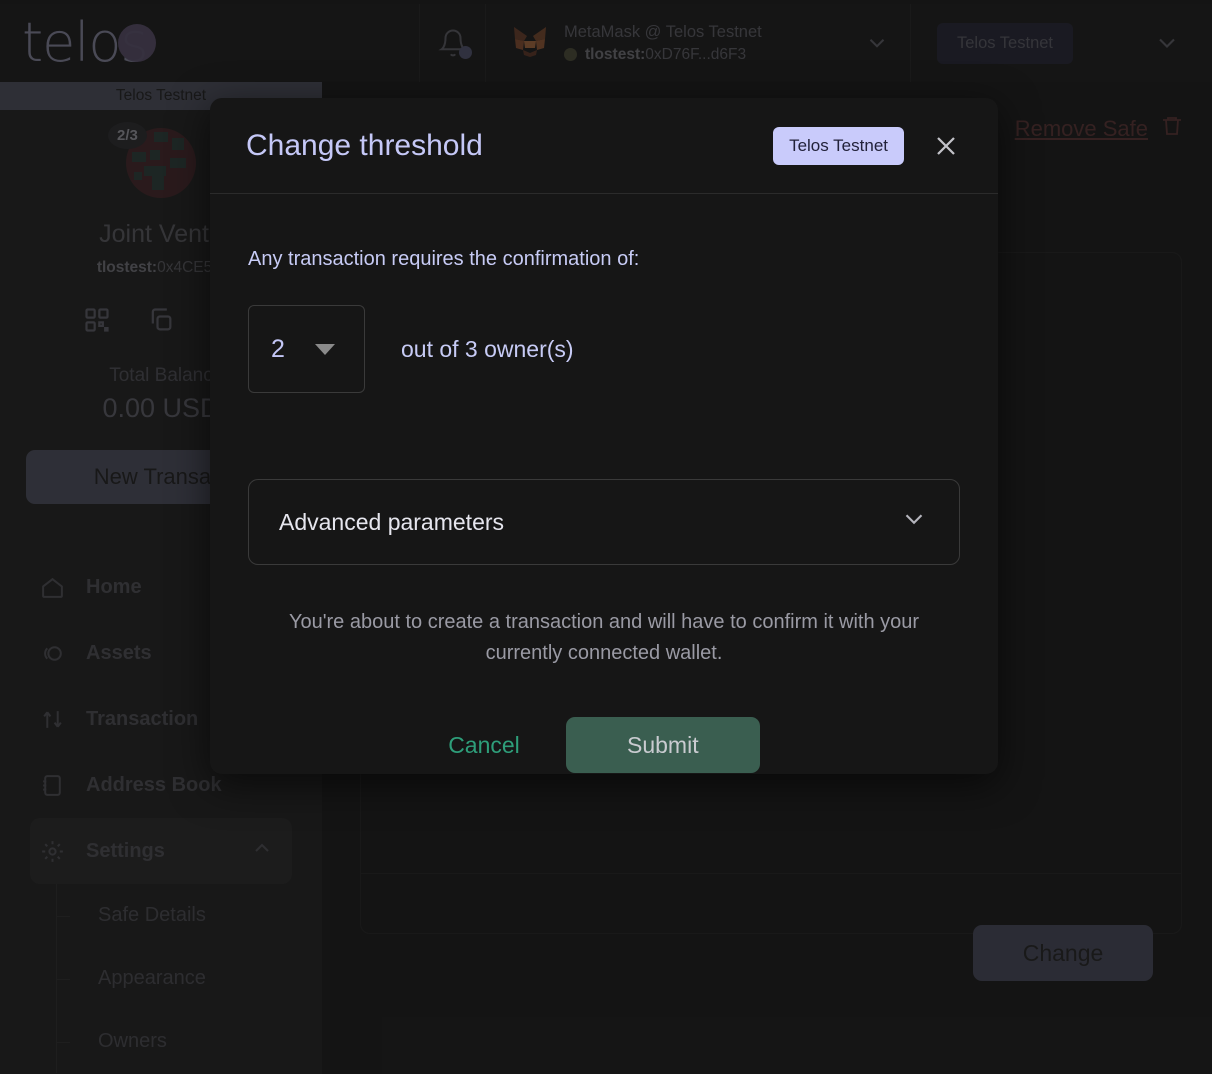 The height and width of the screenshot is (1074, 1212). Describe the element at coordinates (662, 745) in the screenshot. I see `submit-button: Submit` at that location.